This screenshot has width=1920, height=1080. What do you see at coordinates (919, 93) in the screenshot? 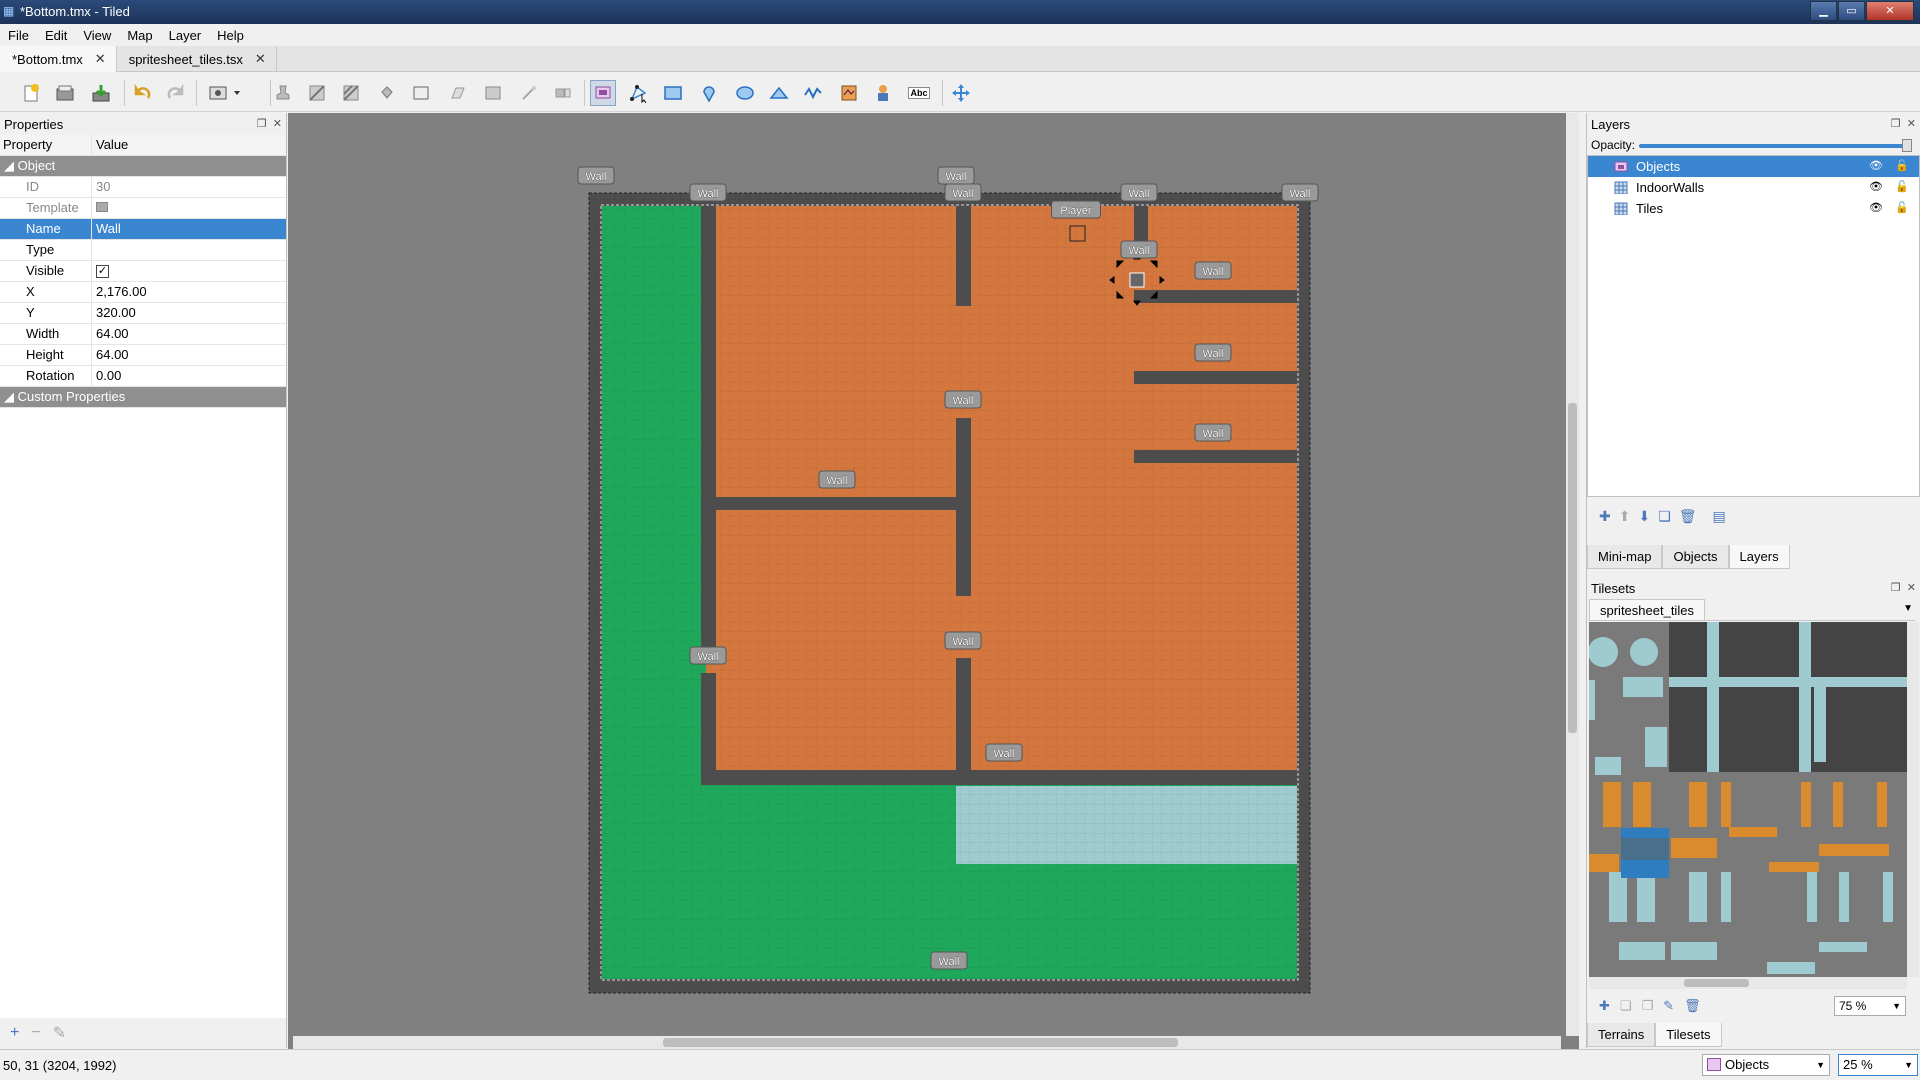
I see `insert-text-icon: Abc` at bounding box center [919, 93].